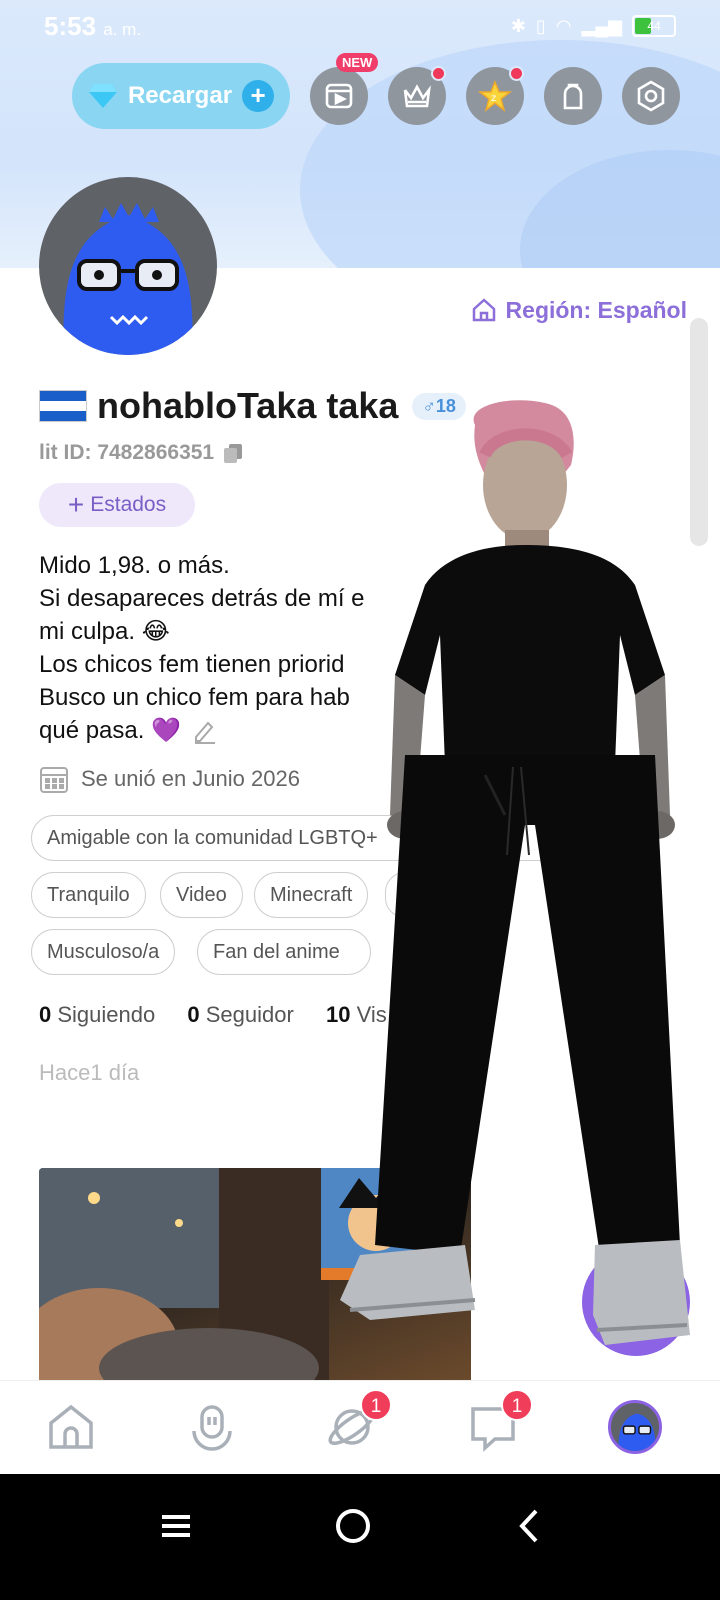 The width and height of the screenshot is (720, 1600). I want to click on star-button: z, so click(495, 95).